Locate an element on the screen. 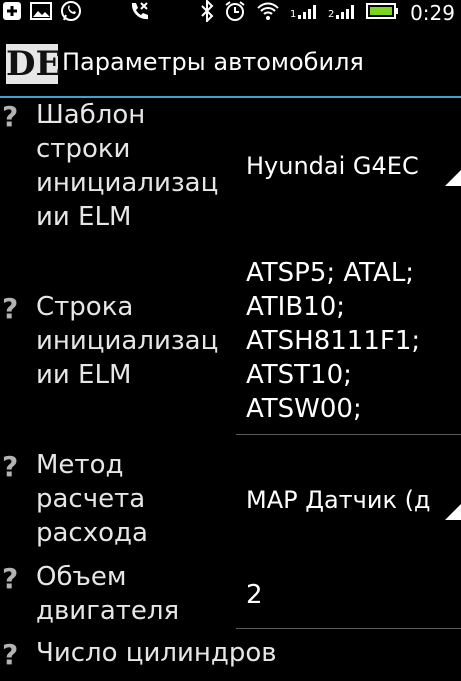 Image resolution: width=461 pixels, height=681 pixels. setting-row-cylinders: ? Число цилиндров is located at coordinates (230, 658).